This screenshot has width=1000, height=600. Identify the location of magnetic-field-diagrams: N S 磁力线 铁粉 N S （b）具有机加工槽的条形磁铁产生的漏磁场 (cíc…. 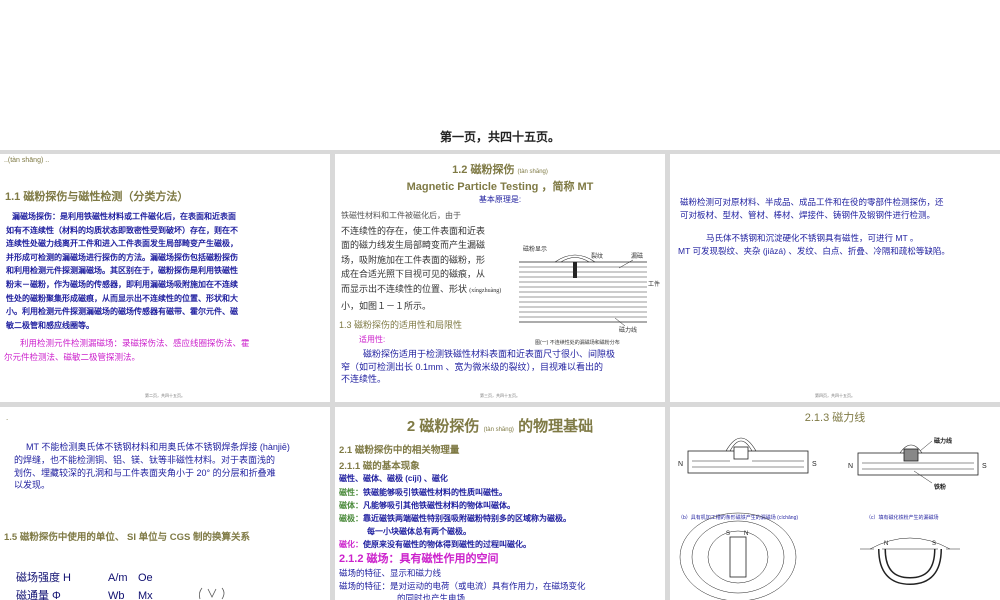
(832, 518).